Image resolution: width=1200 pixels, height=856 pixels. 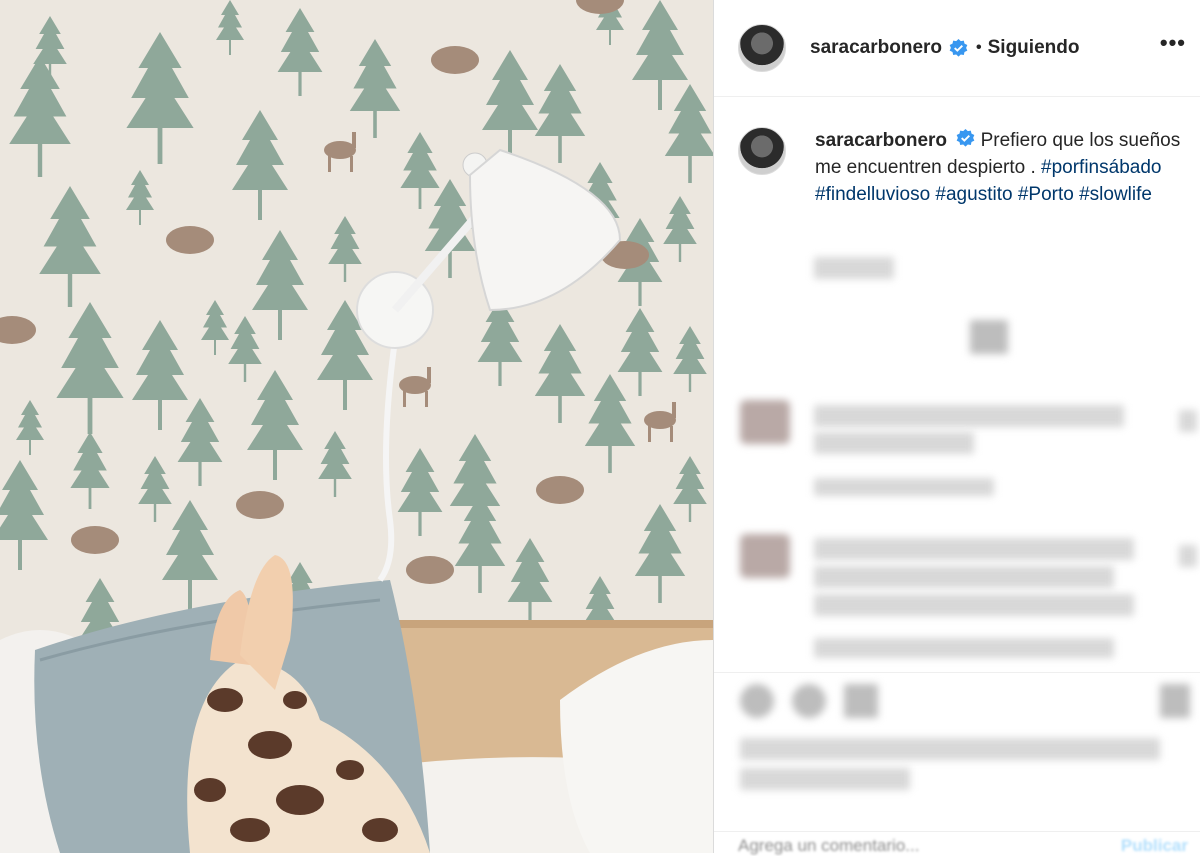 What do you see at coordinates (854, 268) in the screenshot?
I see `caption-timestamp-blurred` at bounding box center [854, 268].